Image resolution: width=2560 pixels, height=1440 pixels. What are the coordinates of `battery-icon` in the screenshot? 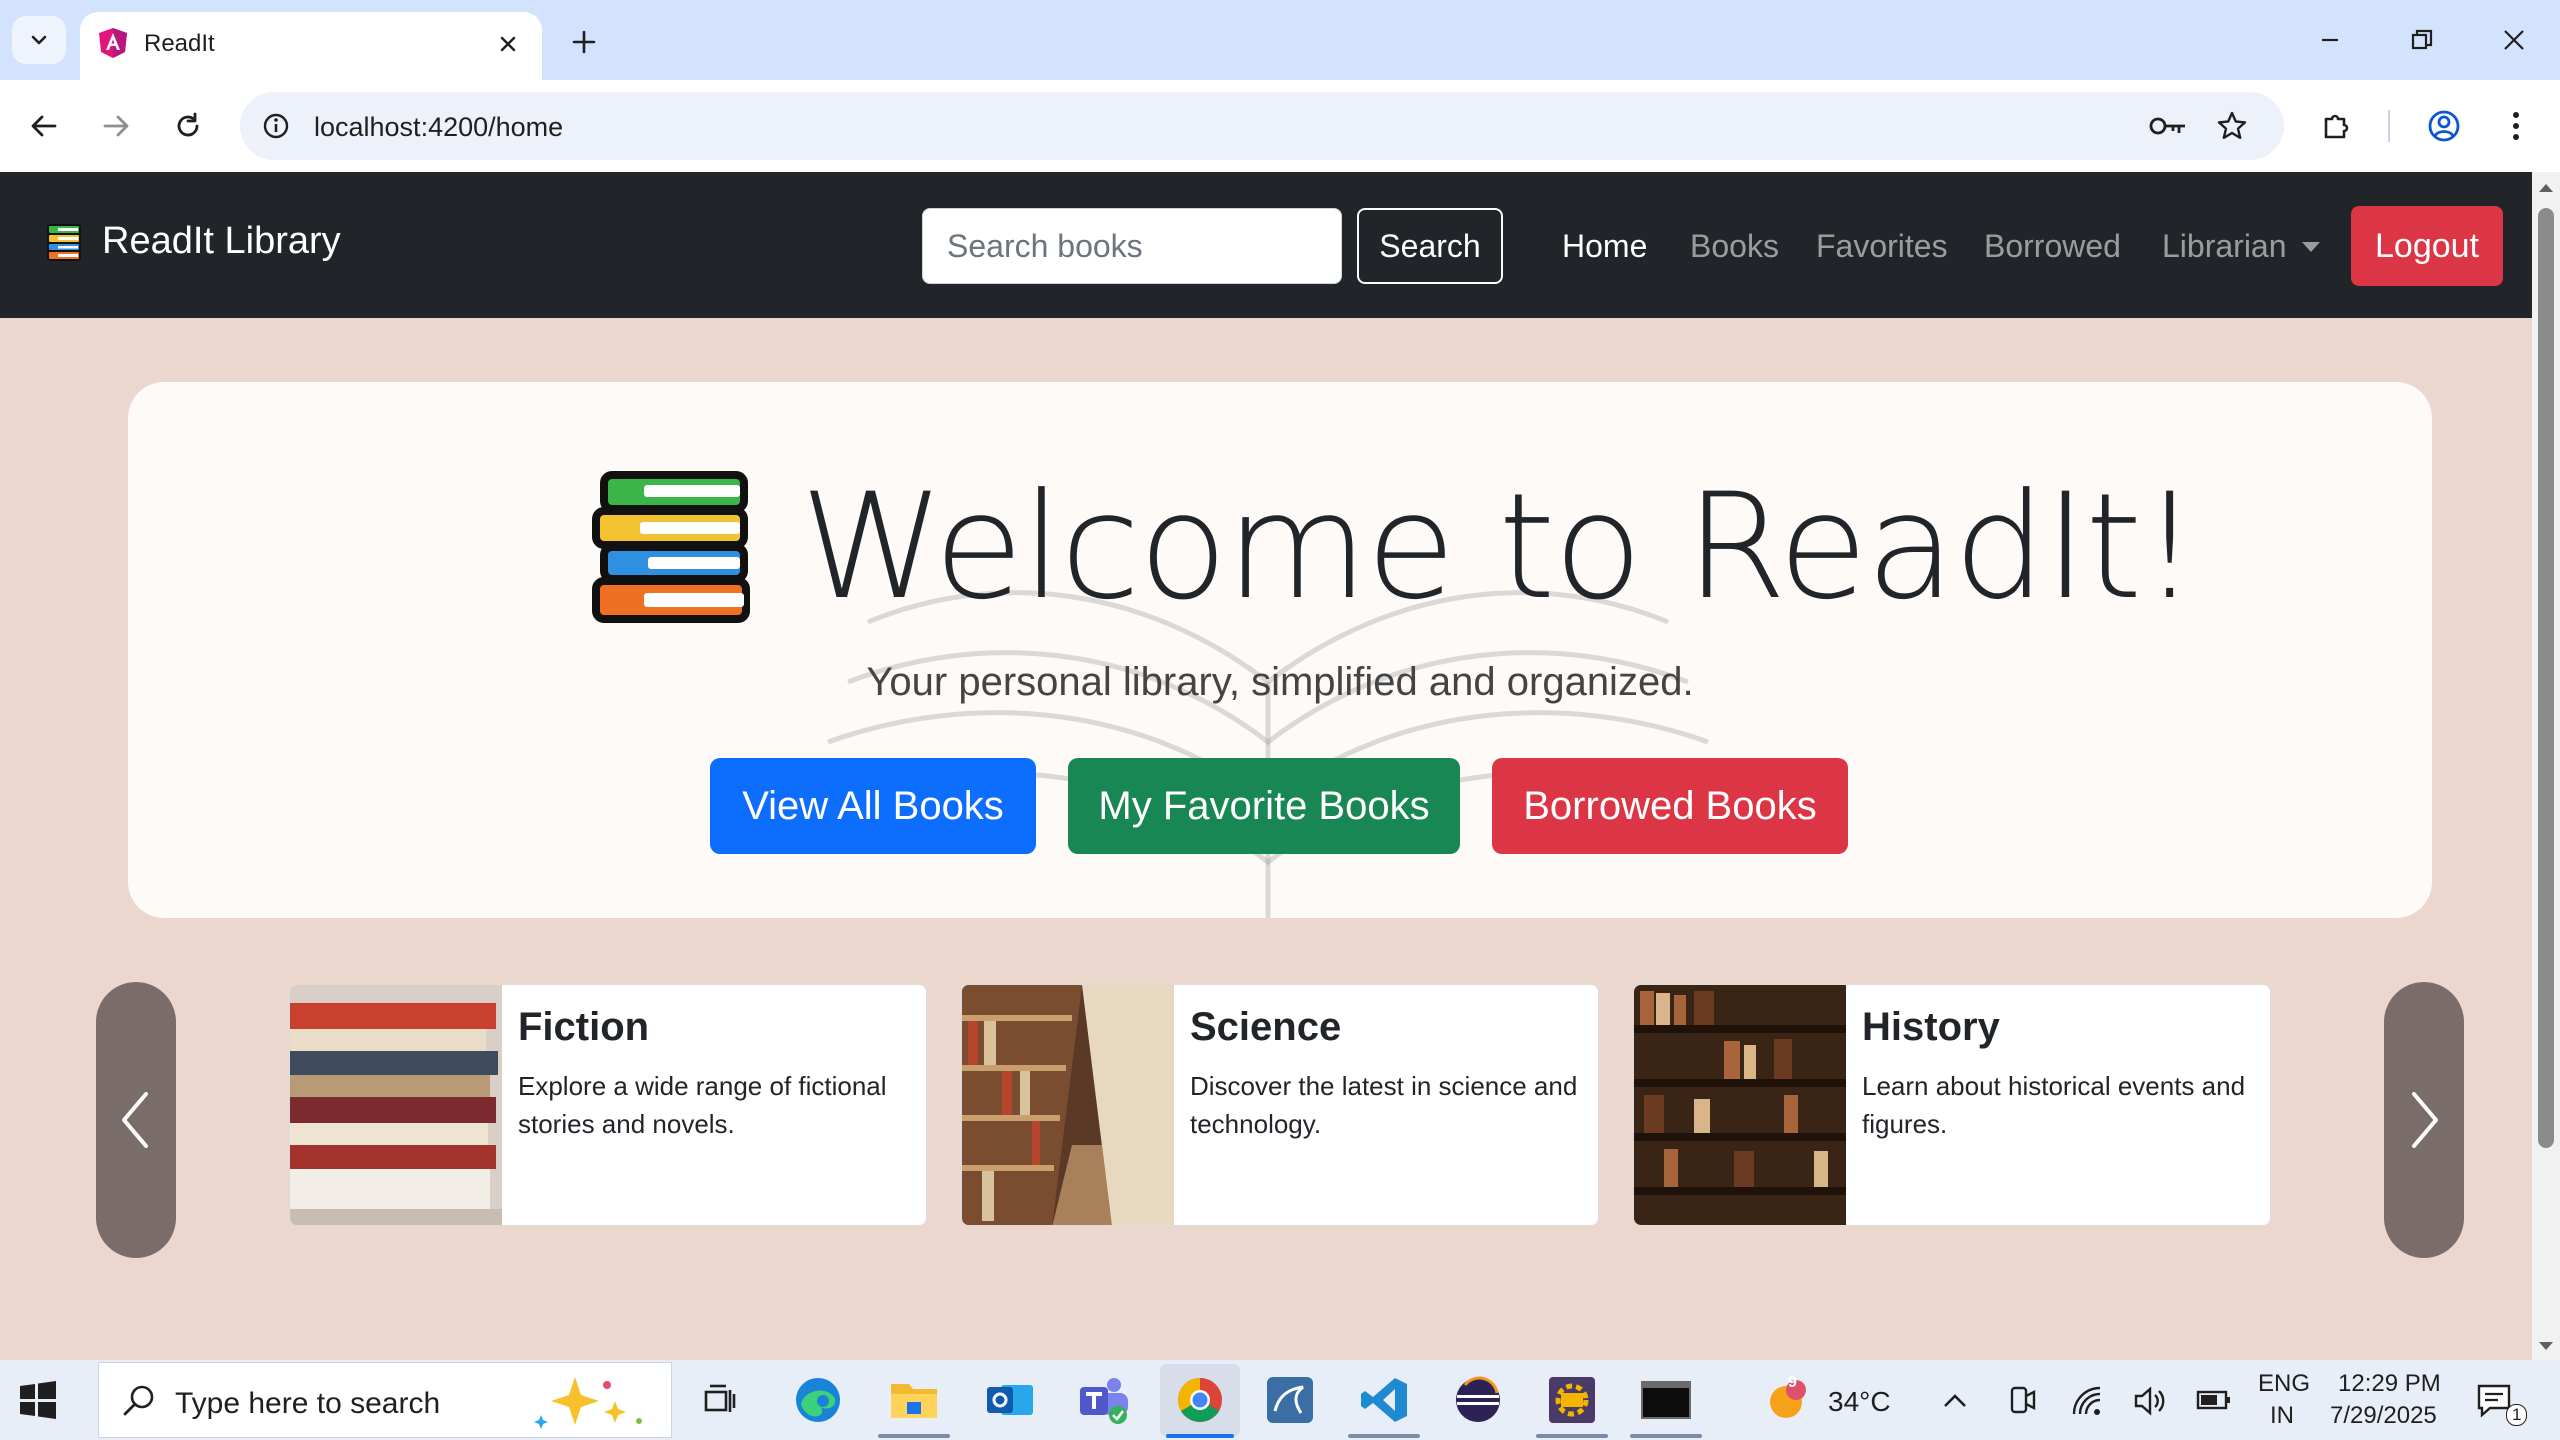 It's located at (2214, 1400).